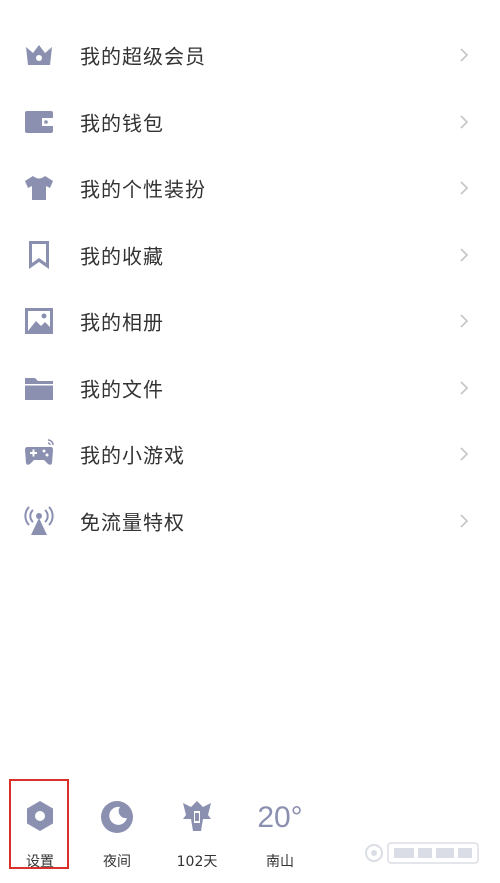 The height and width of the screenshot is (883, 500). Describe the element at coordinates (250, 454) in the screenshot. I see `menu-item-mini-games: 我的小游戏` at that location.